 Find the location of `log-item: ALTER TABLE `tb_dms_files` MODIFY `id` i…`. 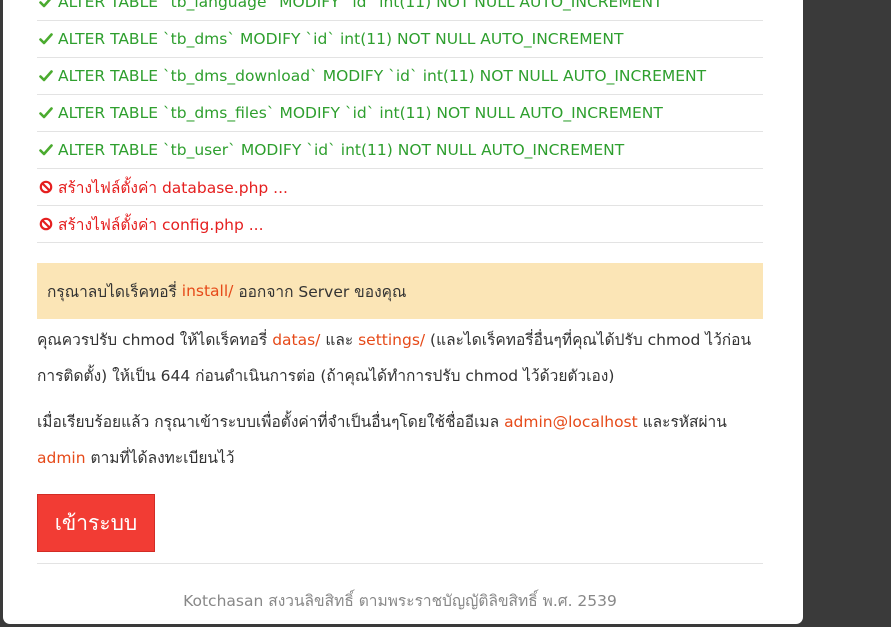

log-item: ALTER TABLE `tb_dms_files` MODIFY `id` i… is located at coordinates (400, 113).